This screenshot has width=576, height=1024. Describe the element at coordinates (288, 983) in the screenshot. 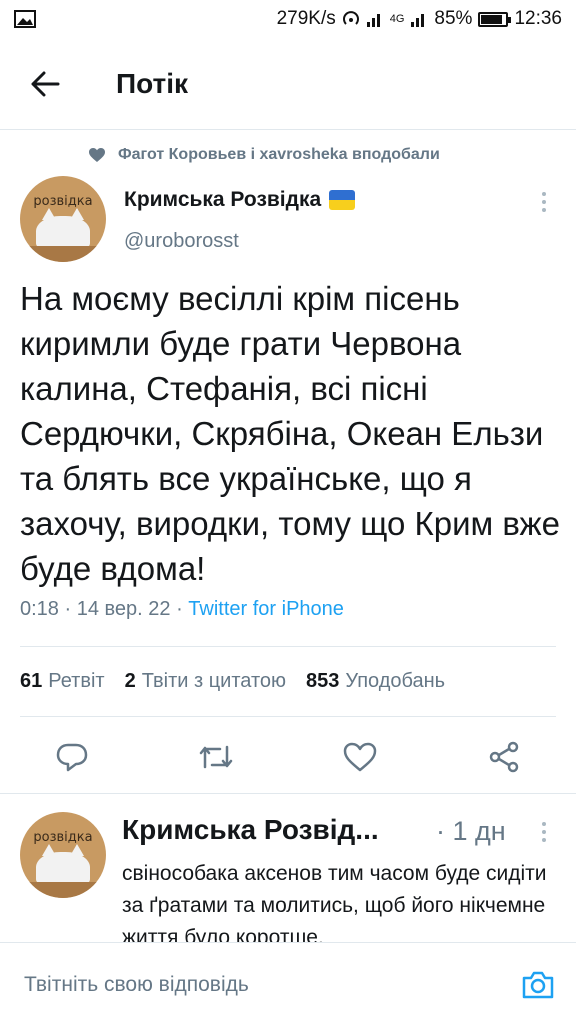

I see `reply-compose-bar: Твітніть свою відповідь` at that location.